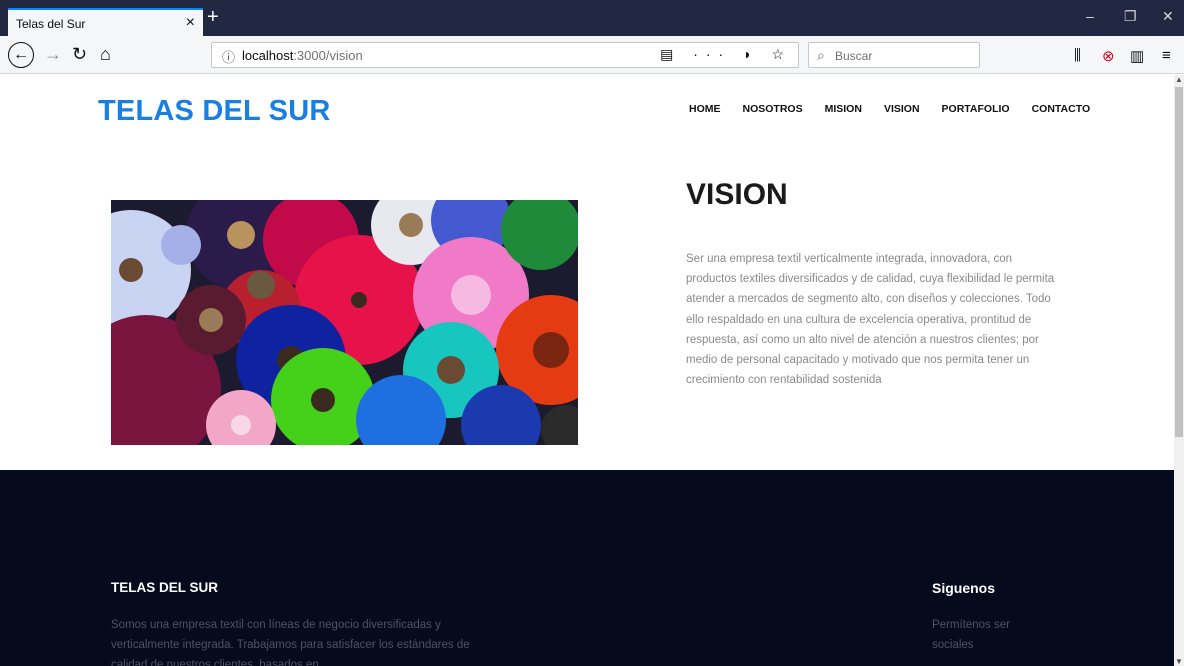  I want to click on url-actions: ▤ ··· ◗ ☆, so click(726, 54).